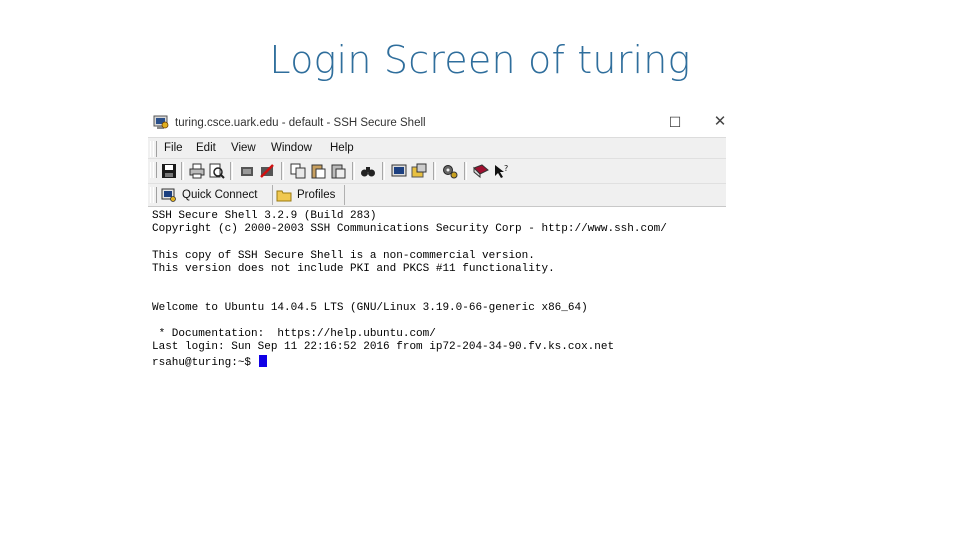 The width and height of the screenshot is (960, 540). I want to click on quick-connect-bar: Quick Connect Profiles, so click(437, 195).